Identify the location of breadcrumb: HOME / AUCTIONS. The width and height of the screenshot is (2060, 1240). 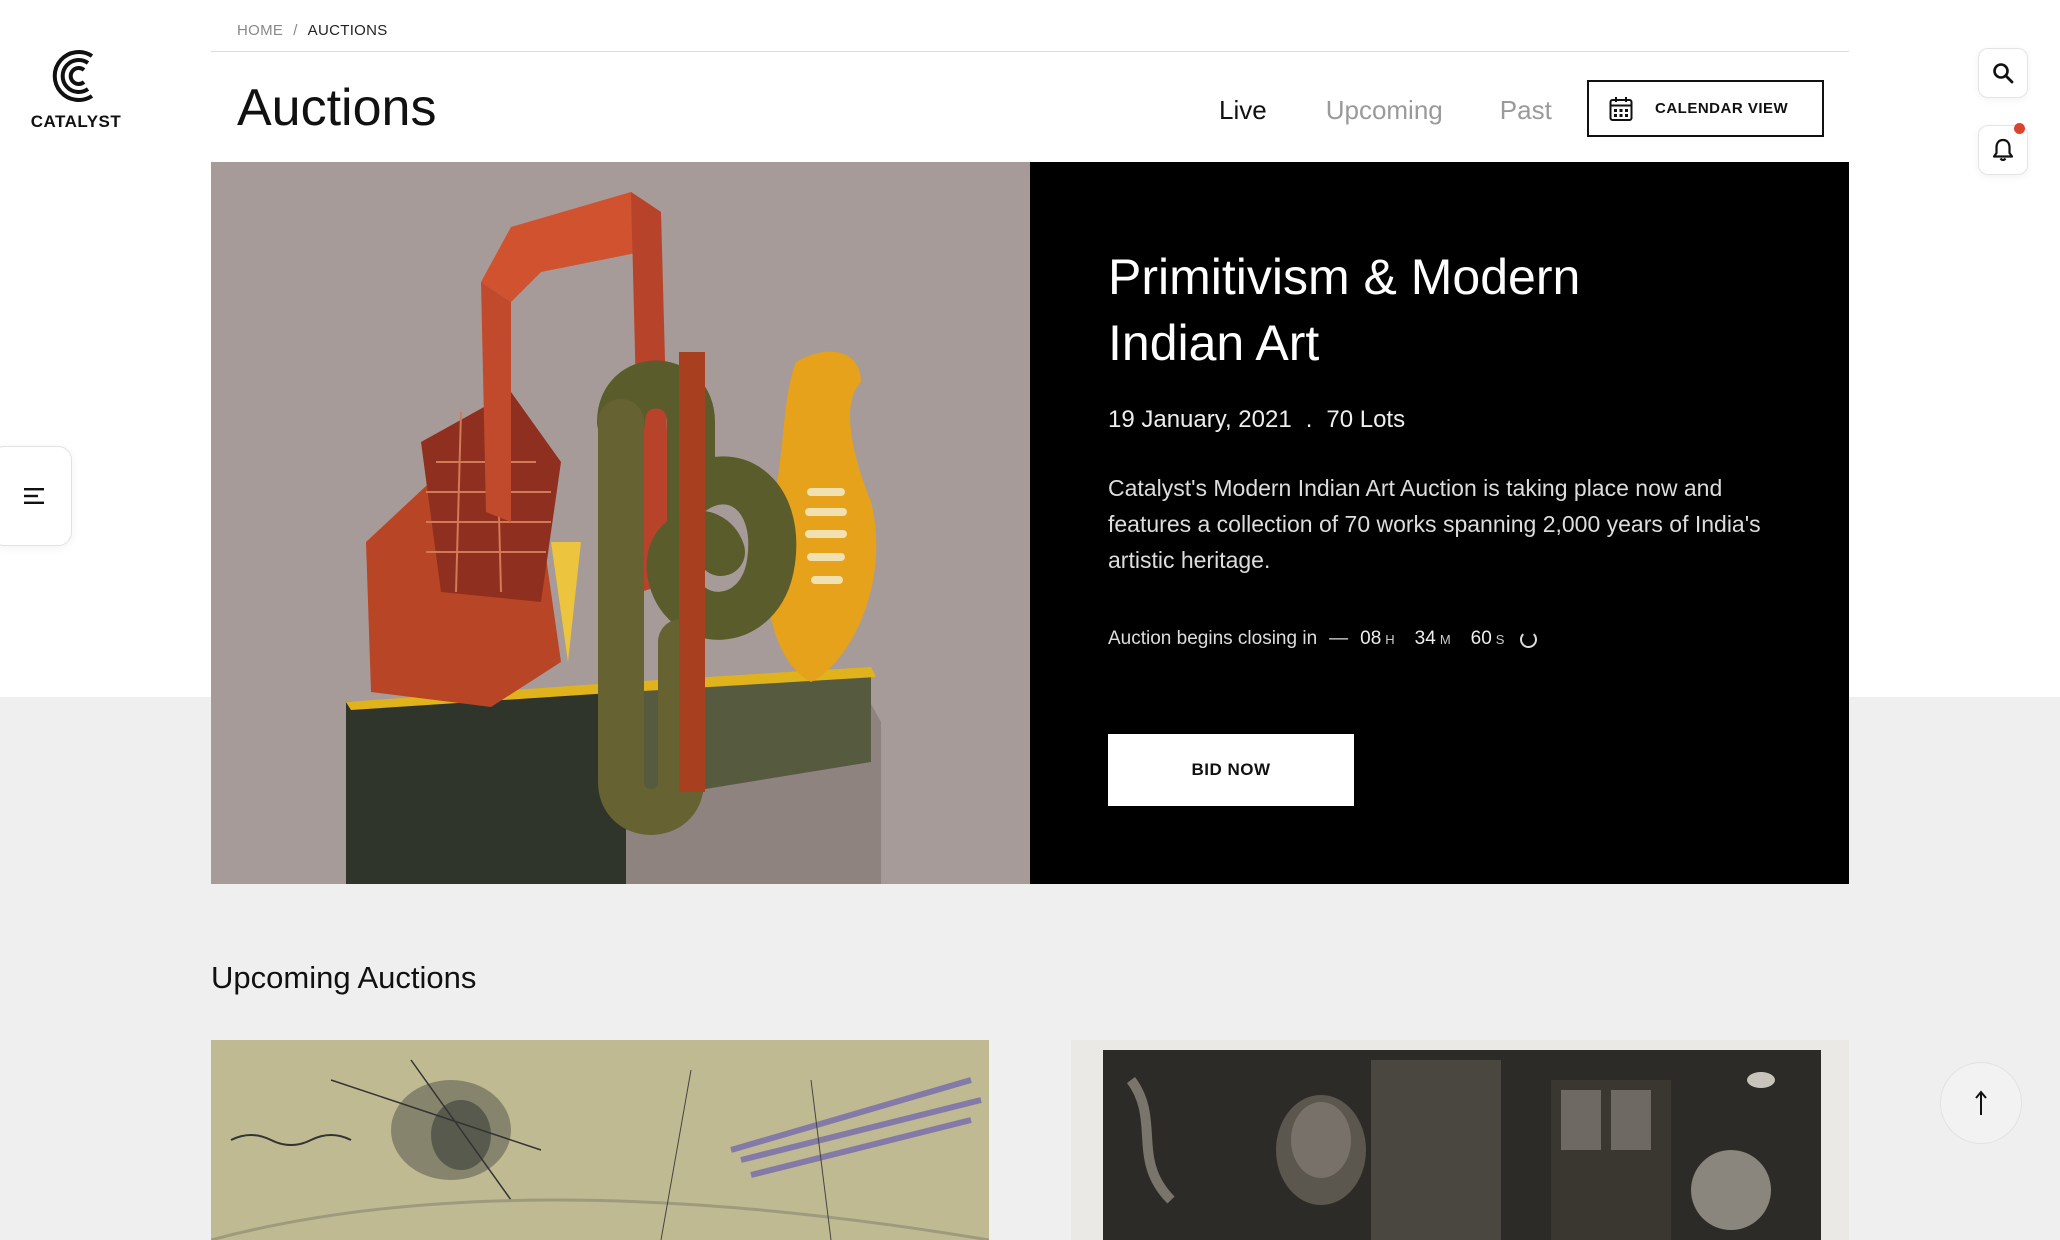
(312, 30).